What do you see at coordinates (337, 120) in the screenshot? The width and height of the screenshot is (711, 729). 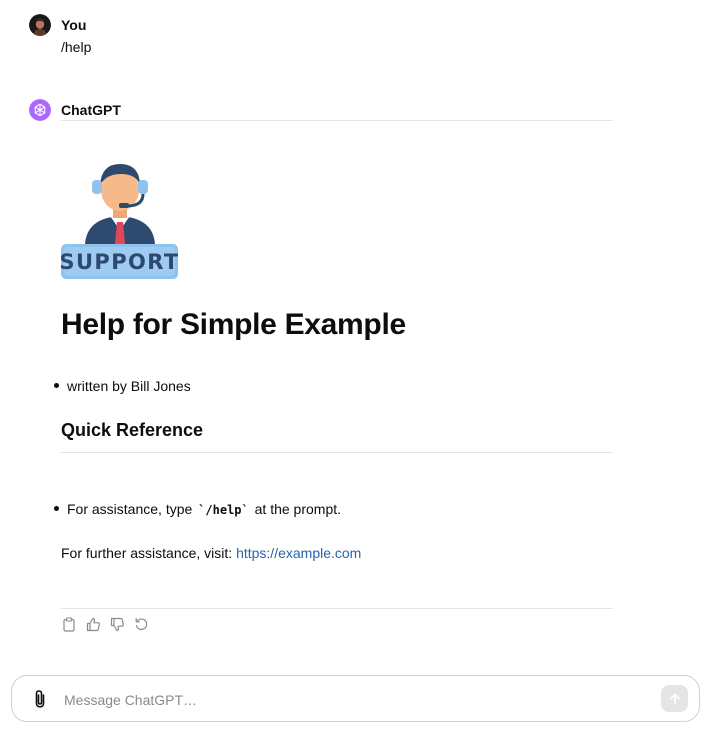 I see `header-divider` at bounding box center [337, 120].